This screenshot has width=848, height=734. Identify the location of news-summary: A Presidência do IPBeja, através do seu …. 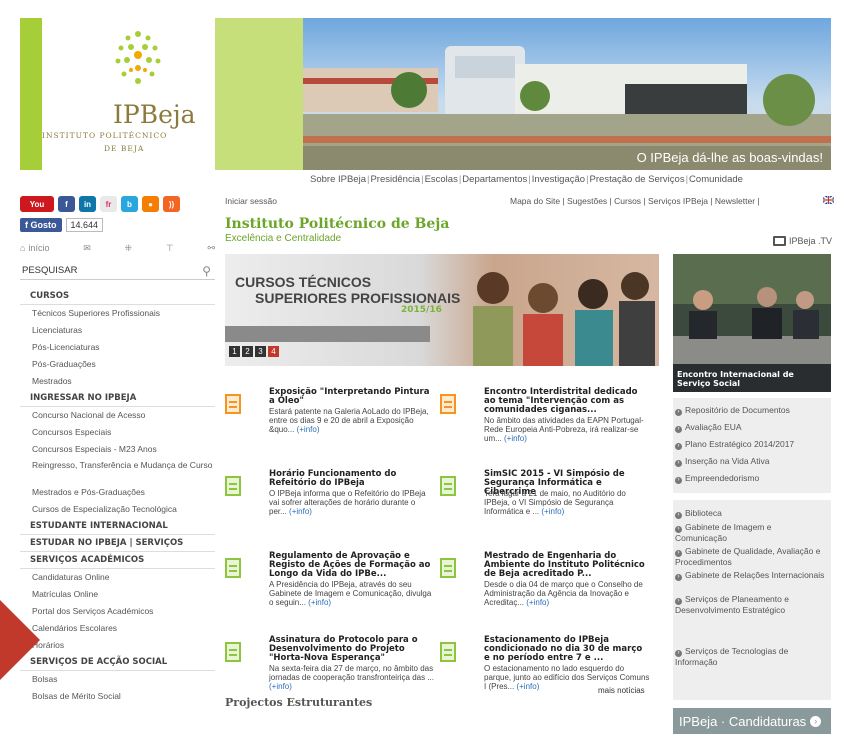
(352, 593).